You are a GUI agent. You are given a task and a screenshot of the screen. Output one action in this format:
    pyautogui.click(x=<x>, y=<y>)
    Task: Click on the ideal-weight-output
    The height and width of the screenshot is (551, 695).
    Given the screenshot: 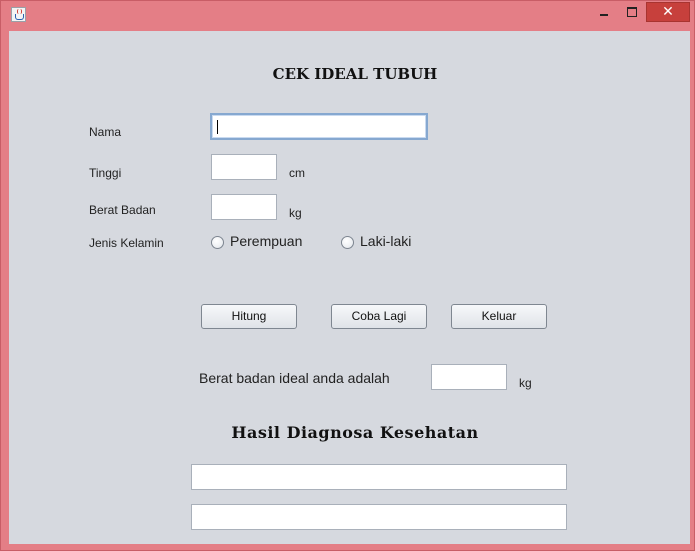 What is the action you would take?
    pyautogui.click(x=469, y=377)
    